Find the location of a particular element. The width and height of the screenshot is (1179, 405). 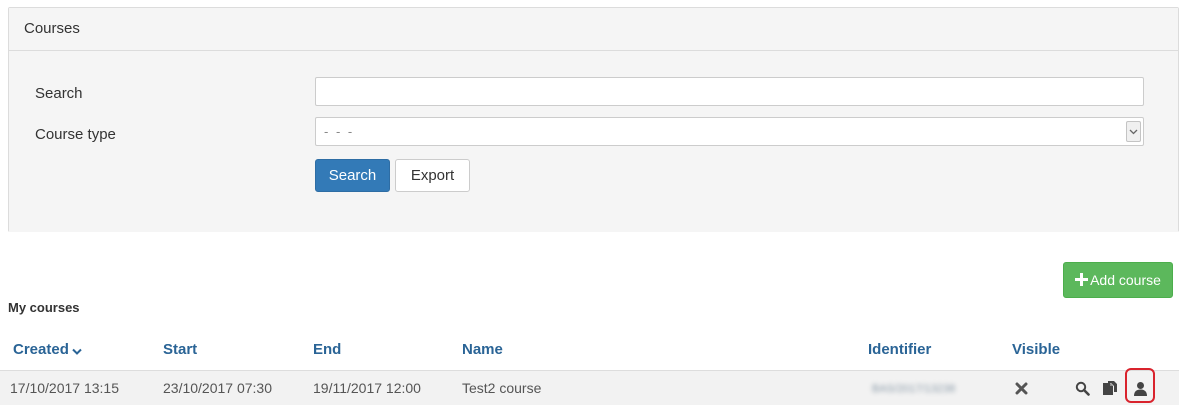

course-type-label: Course type is located at coordinates (75, 134).